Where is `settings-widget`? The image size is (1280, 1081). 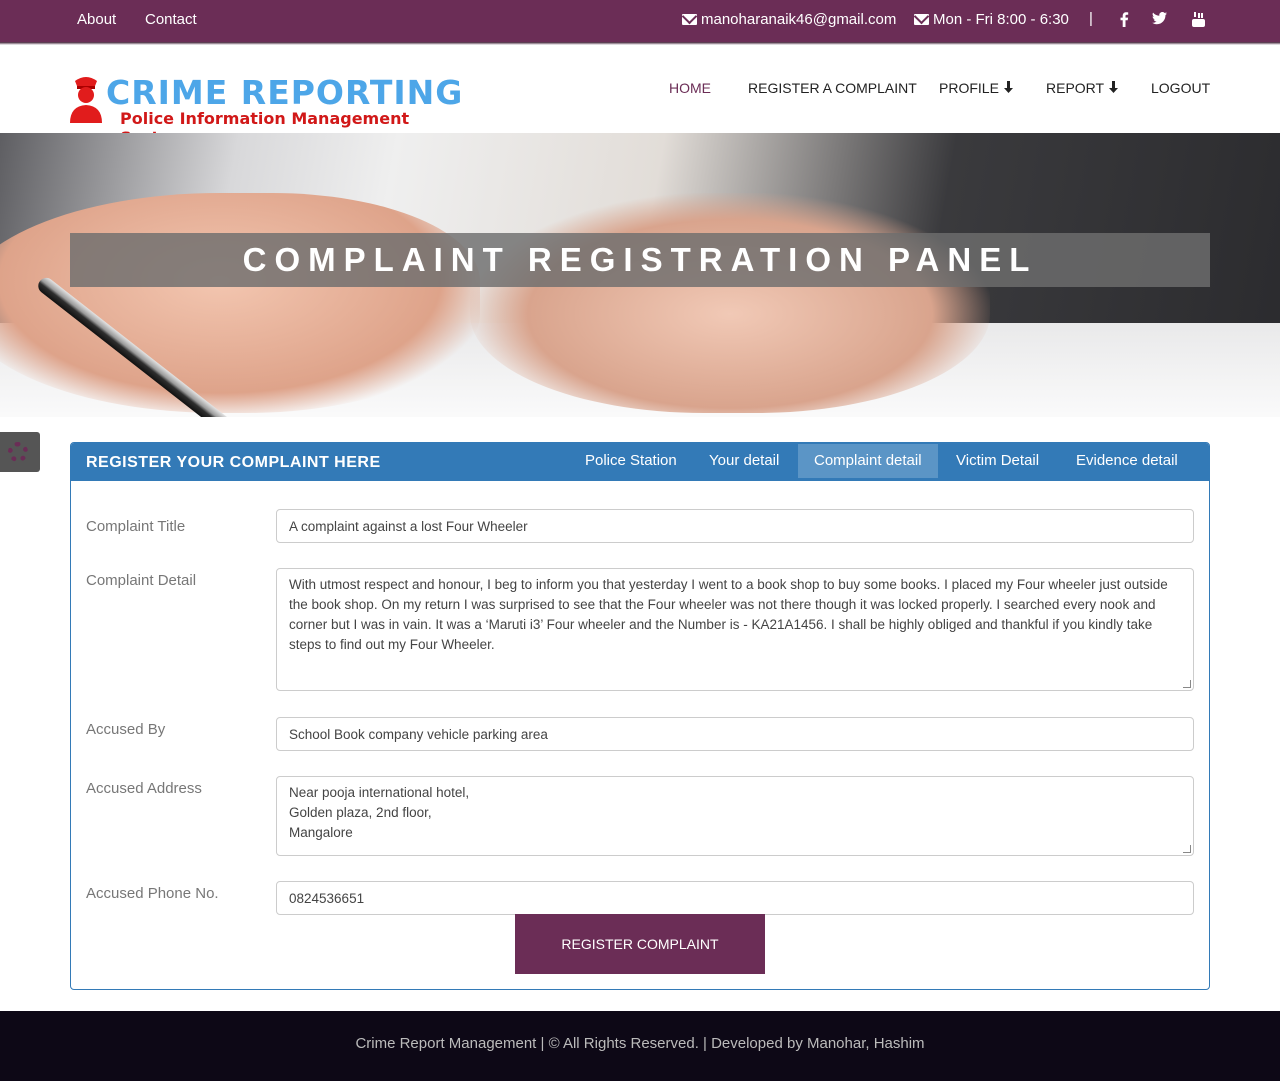 settings-widget is located at coordinates (20, 452).